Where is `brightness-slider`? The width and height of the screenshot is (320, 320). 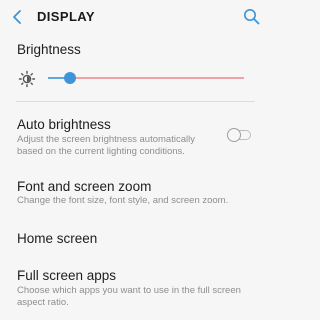 brightness-slider is located at coordinates (146, 78).